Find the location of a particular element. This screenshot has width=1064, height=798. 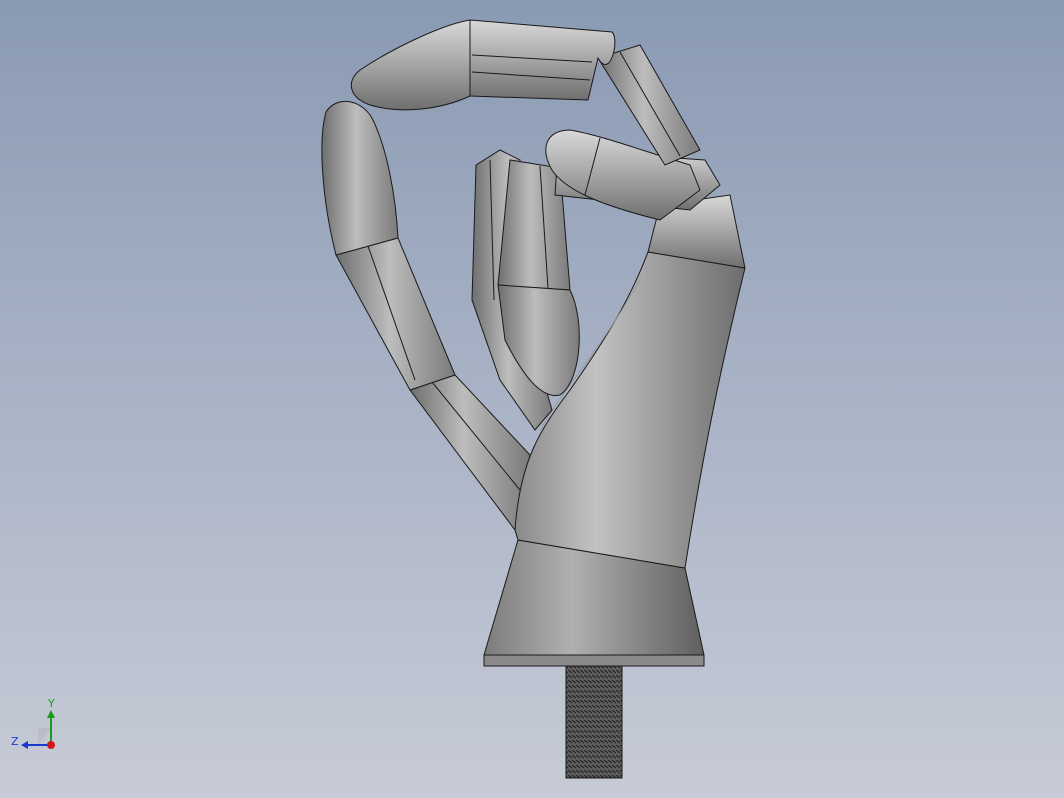

index-finger-base is located at coordinates (470, 453).